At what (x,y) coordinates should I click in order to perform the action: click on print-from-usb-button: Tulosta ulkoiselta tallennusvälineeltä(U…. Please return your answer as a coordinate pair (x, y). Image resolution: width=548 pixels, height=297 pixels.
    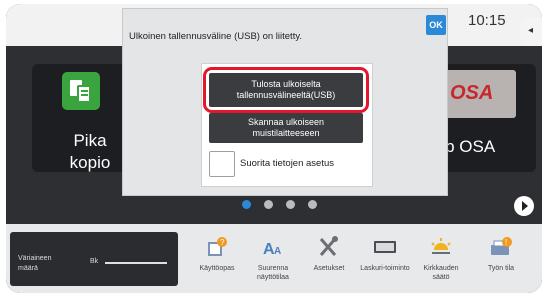
    Looking at the image, I should click on (286, 90).